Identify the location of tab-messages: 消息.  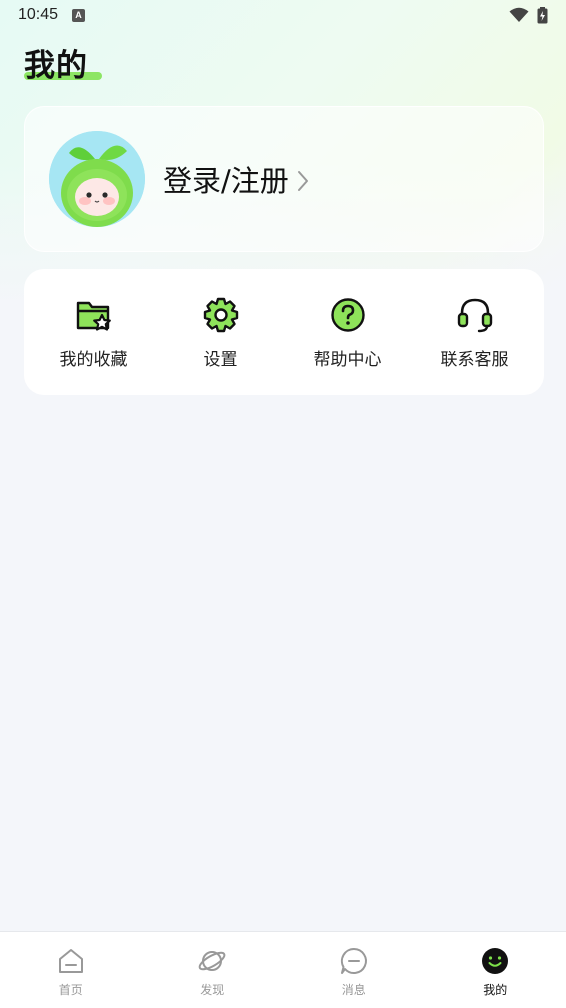
(354, 965).